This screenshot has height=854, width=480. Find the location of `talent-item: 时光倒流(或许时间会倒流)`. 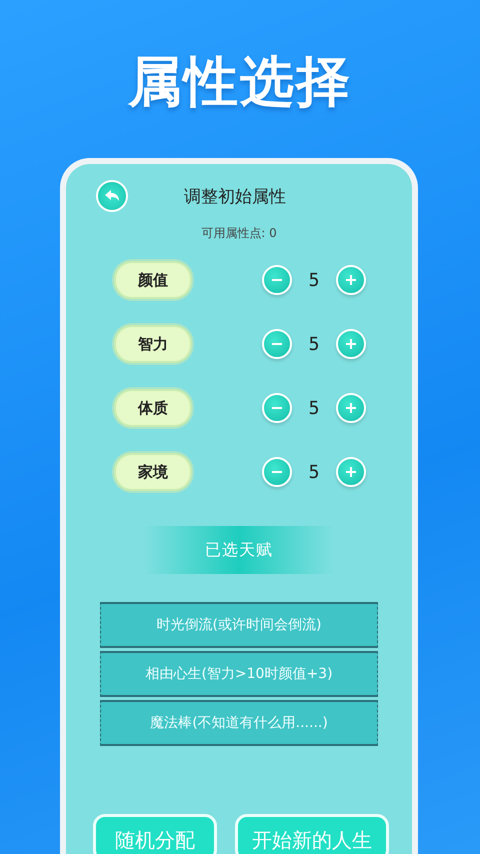

talent-item: 时光倒流(或许时间会倒流) is located at coordinates (239, 625).